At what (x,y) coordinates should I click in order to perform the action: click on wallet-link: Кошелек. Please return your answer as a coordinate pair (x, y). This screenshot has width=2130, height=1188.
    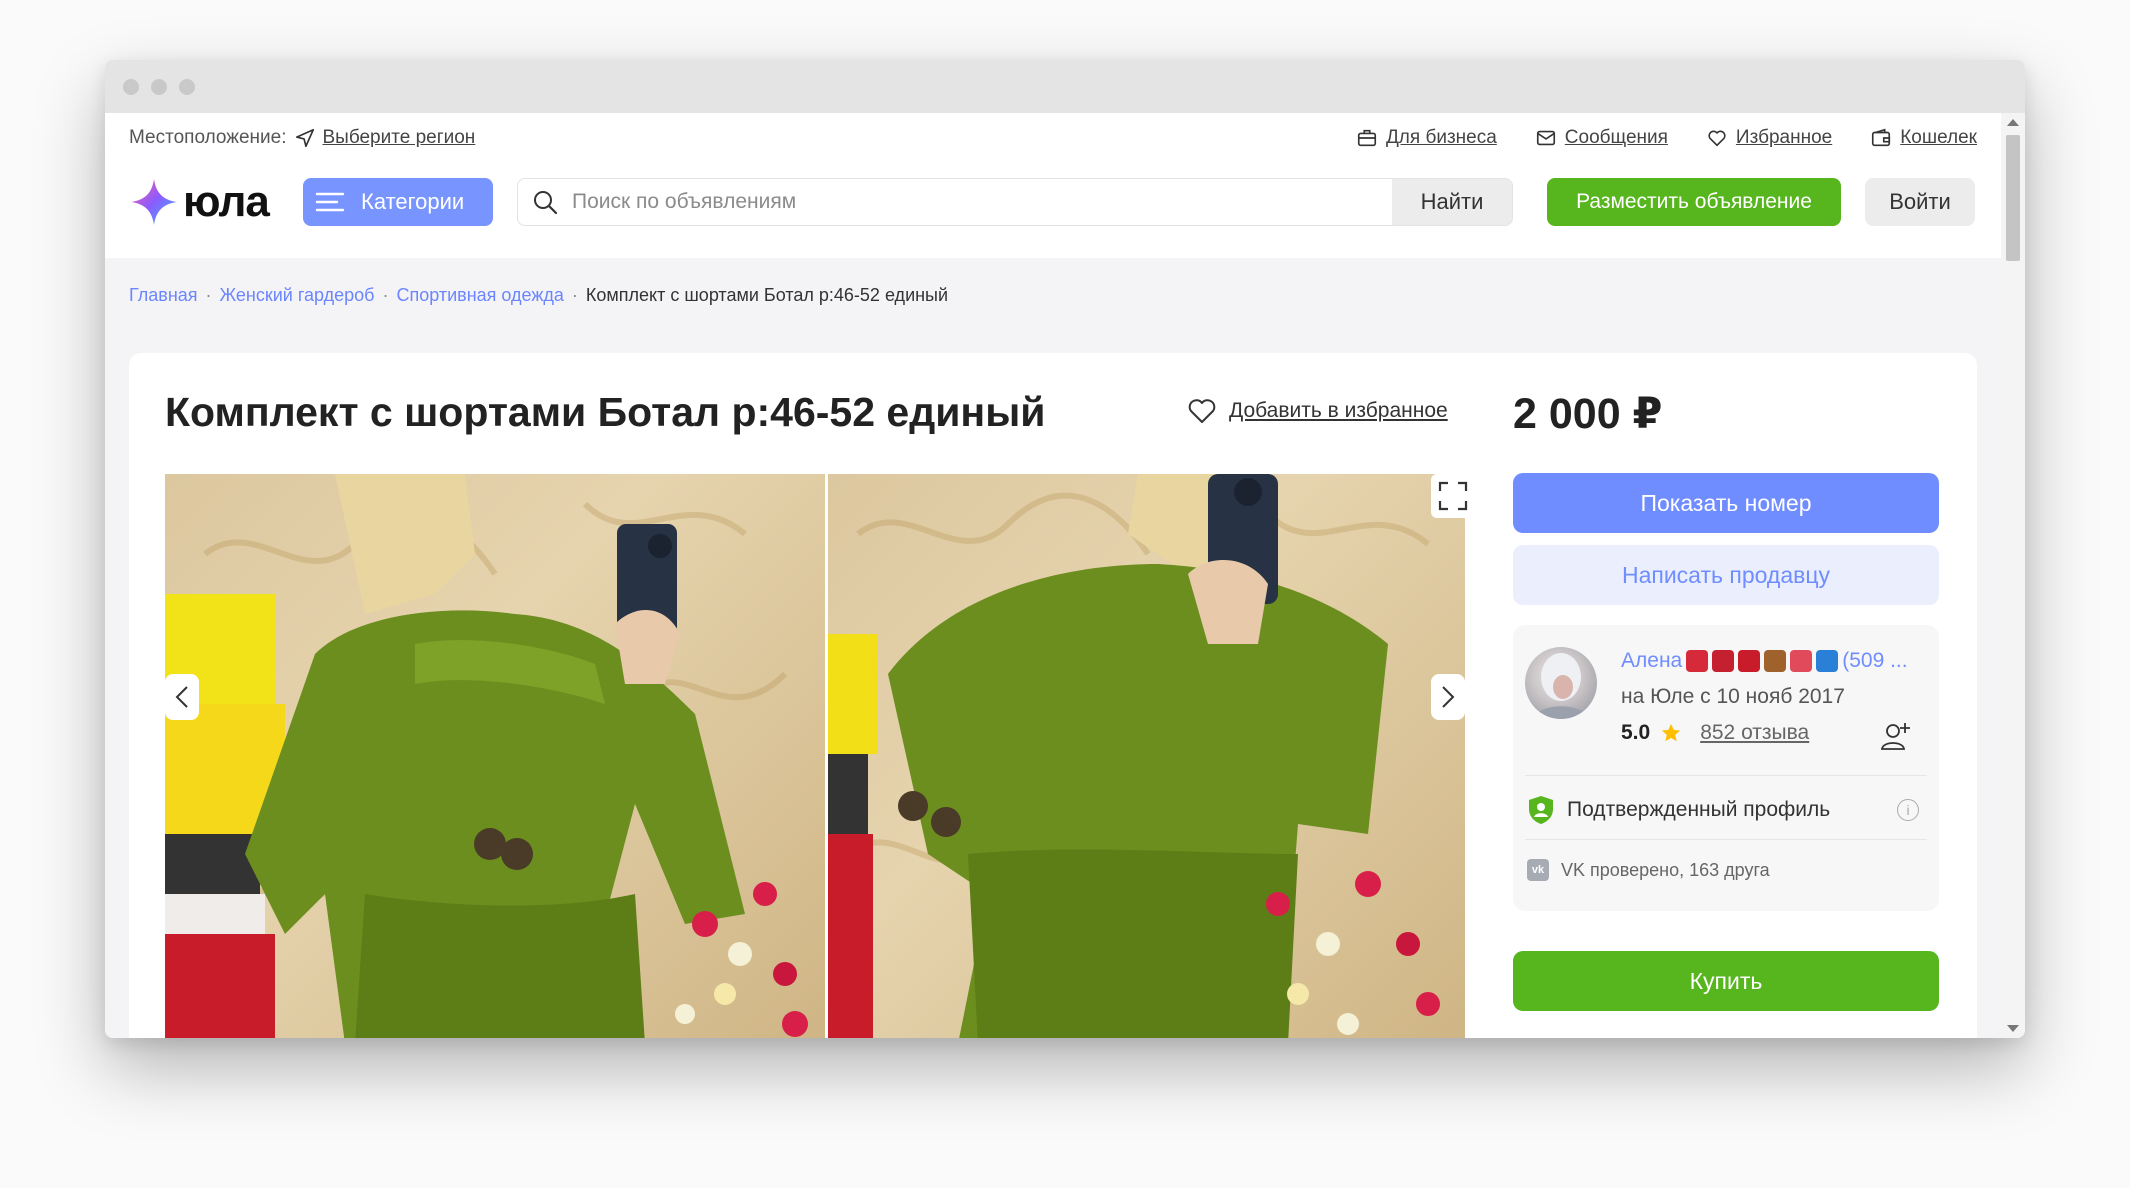
    Looking at the image, I should click on (1923, 138).